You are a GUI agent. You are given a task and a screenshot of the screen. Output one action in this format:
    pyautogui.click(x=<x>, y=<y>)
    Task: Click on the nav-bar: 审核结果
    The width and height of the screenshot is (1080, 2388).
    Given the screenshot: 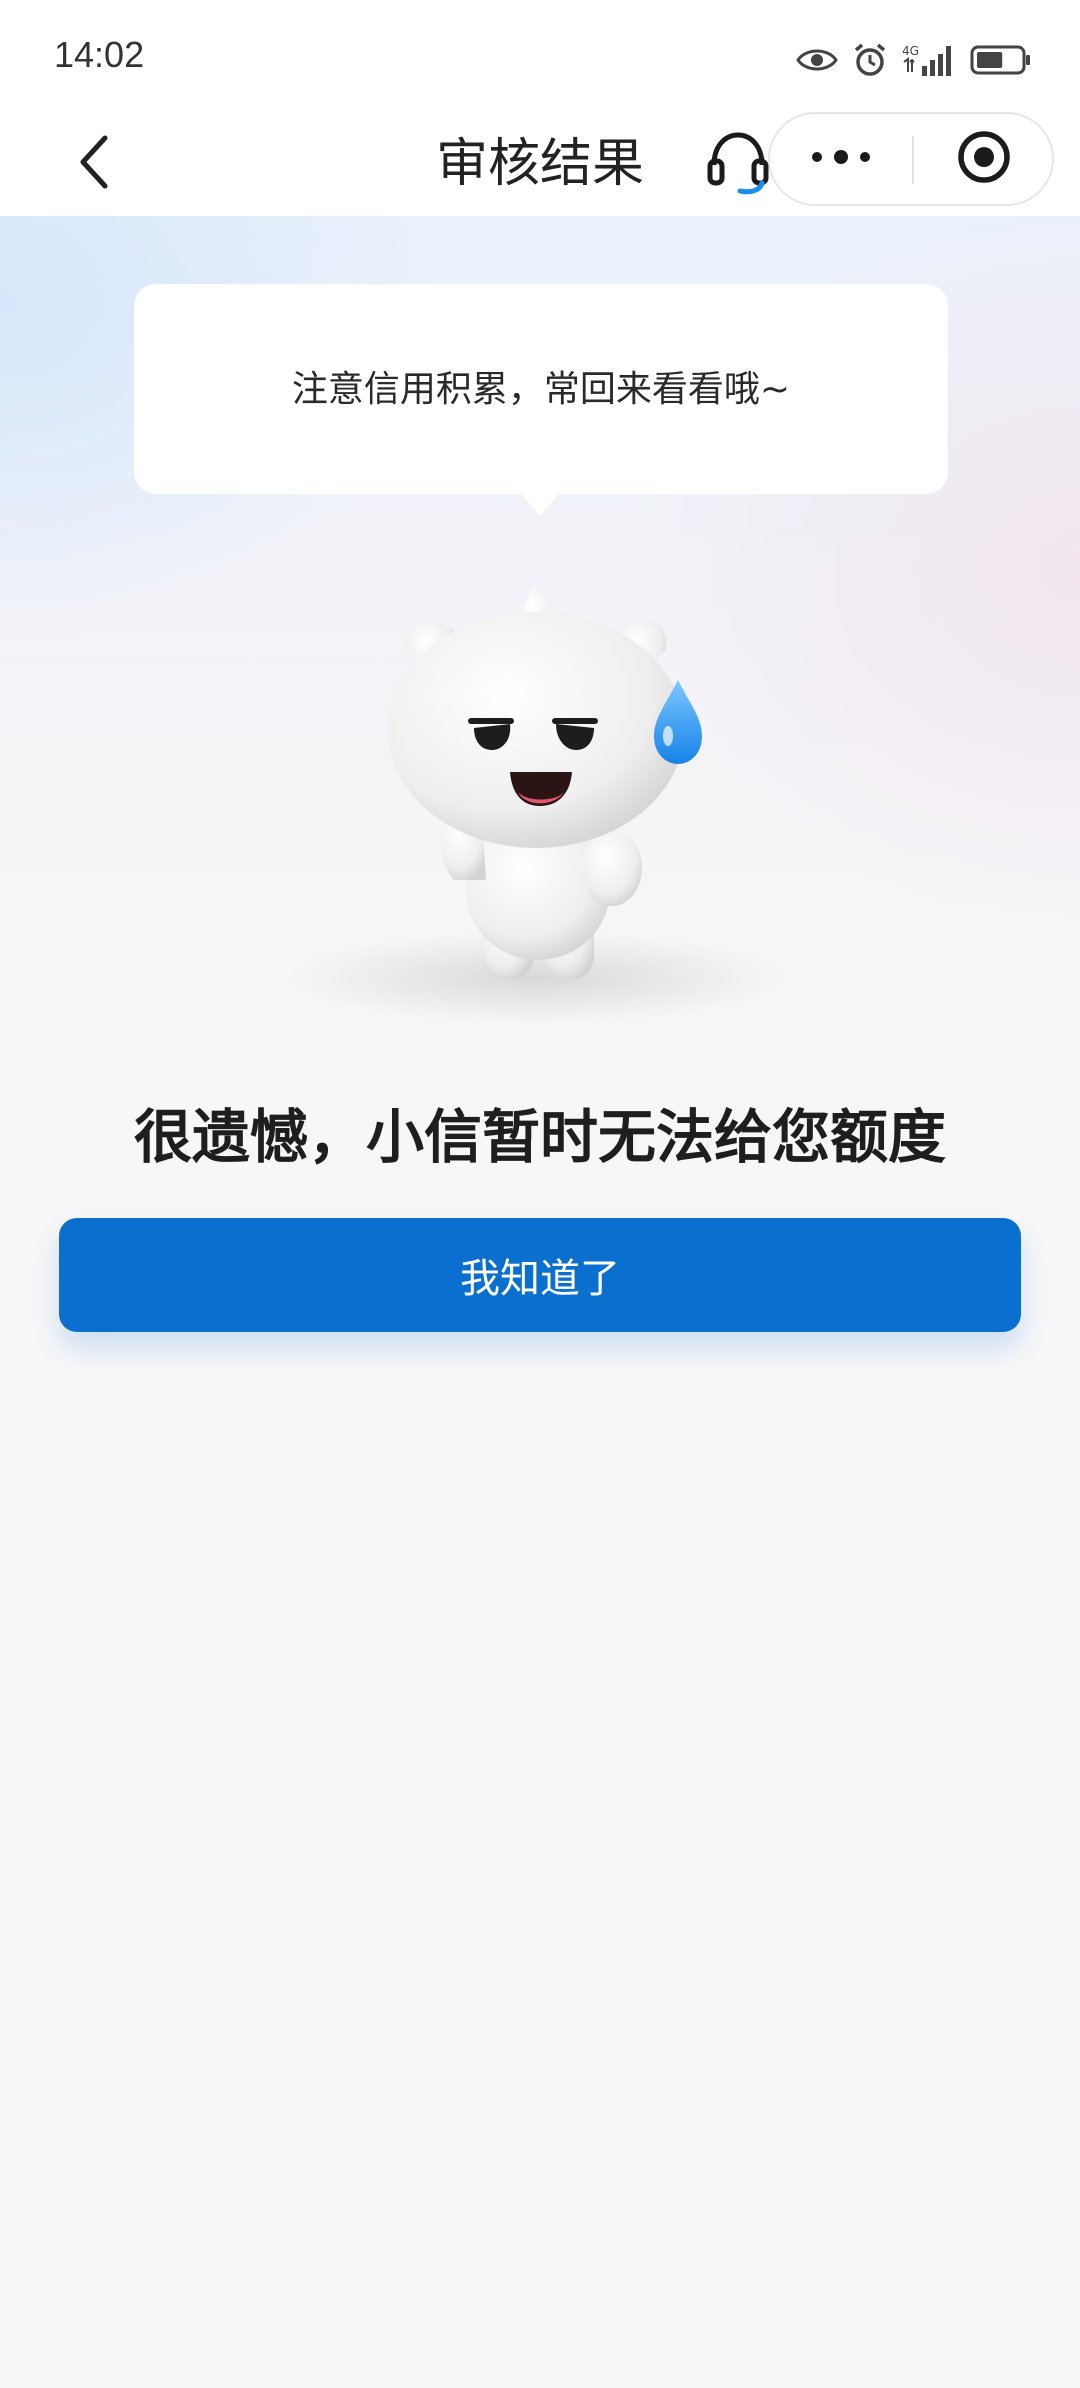 What is the action you would take?
    pyautogui.click(x=540, y=164)
    